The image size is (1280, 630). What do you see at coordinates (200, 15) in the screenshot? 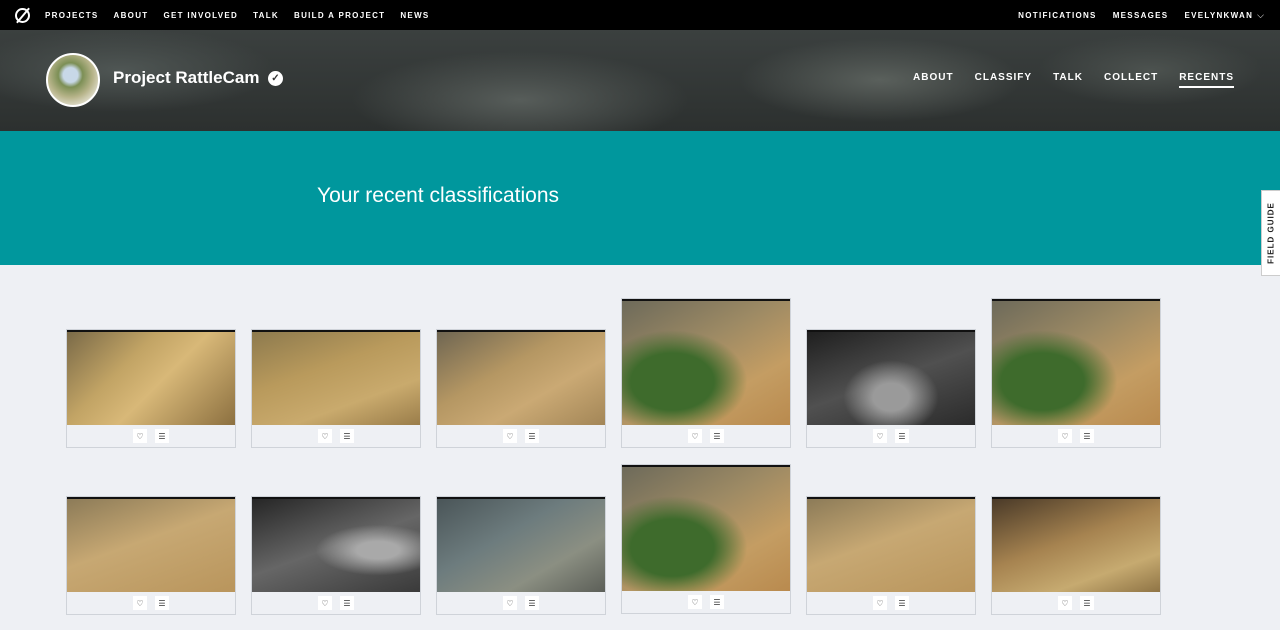
I see `nav-get-involved: GET INVOLVED` at bounding box center [200, 15].